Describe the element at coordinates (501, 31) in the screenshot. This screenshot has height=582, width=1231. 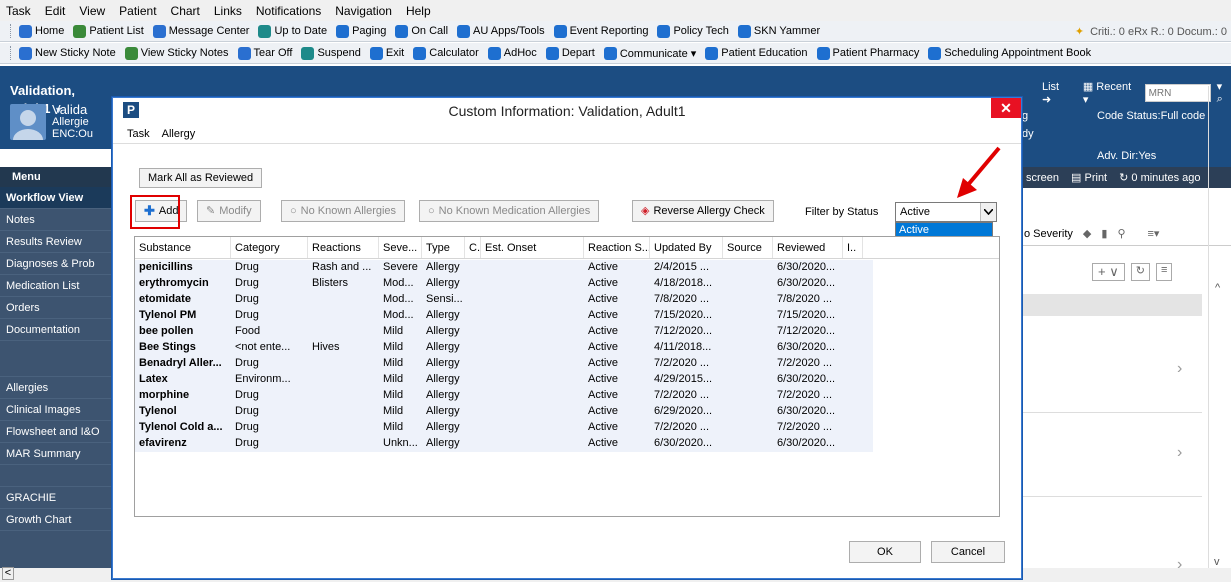
I see `toolbar-item-apps: AU Apps/Tools` at that location.